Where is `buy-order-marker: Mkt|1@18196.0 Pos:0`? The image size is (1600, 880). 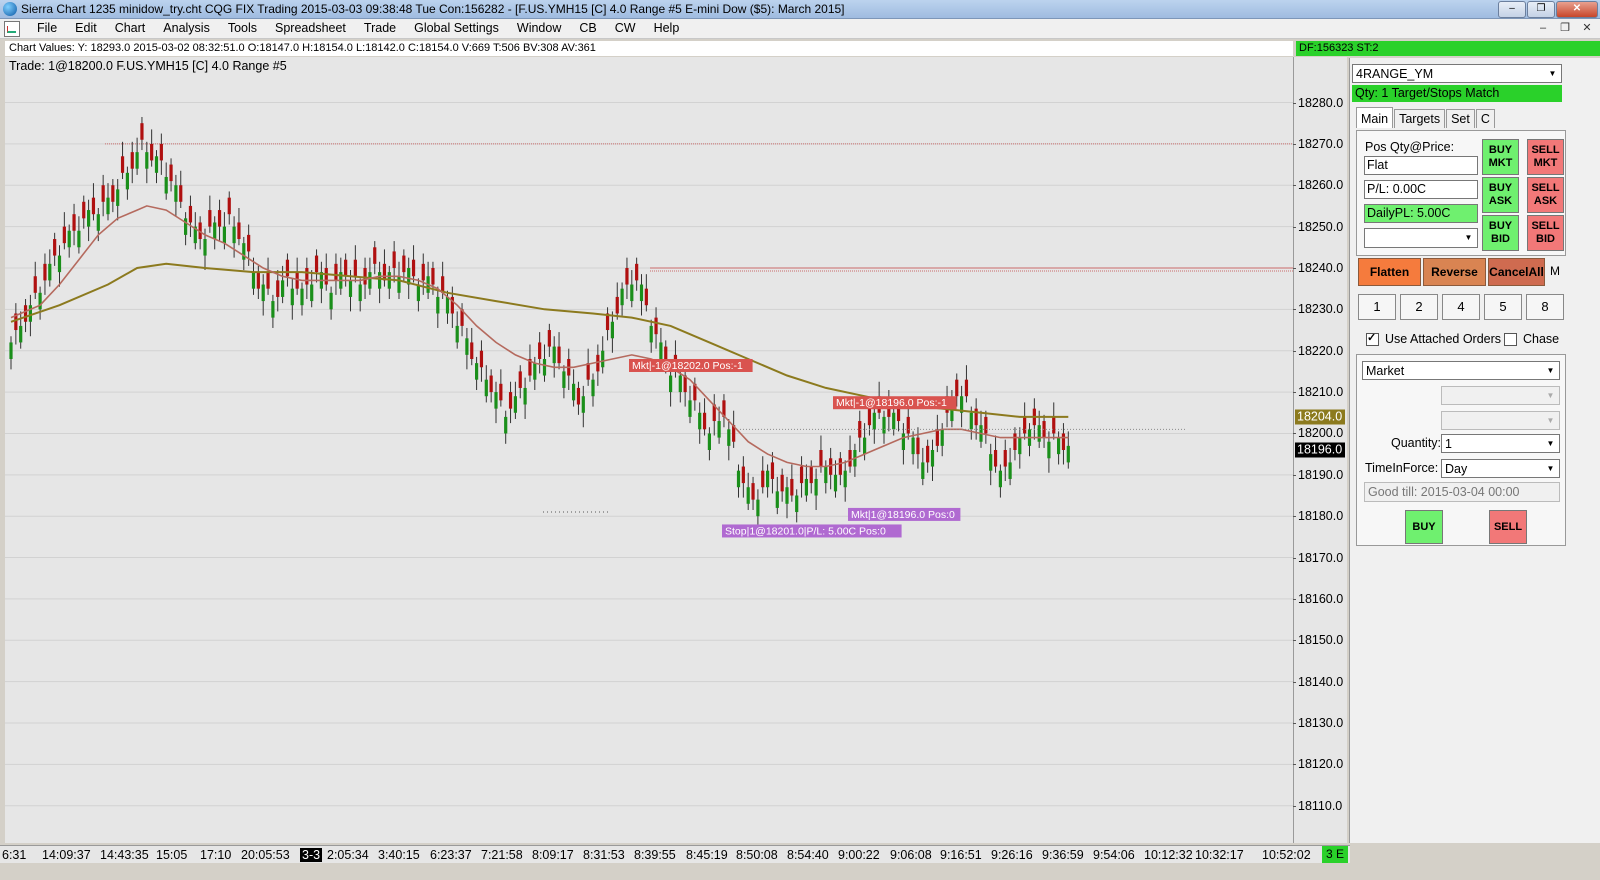 buy-order-marker: Mkt|1@18196.0 Pos:0 is located at coordinates (903, 515).